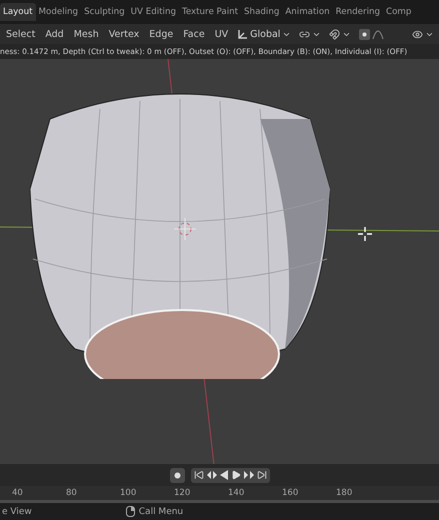  What do you see at coordinates (199, 475) in the screenshot?
I see `jump-start-icon` at bounding box center [199, 475].